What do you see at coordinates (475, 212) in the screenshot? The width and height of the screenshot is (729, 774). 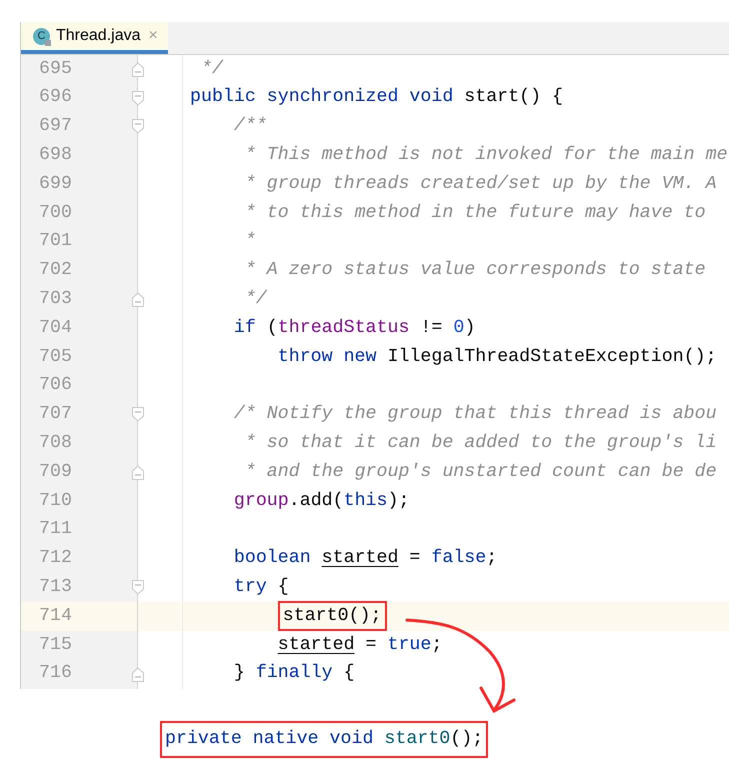 I see `code-line: * to this method in the future may have to` at bounding box center [475, 212].